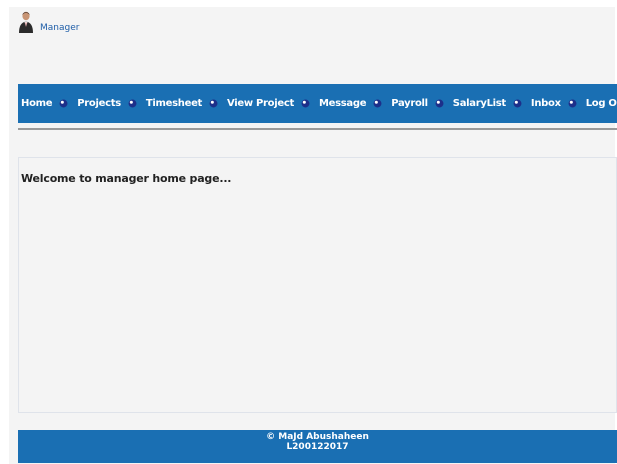 The image size is (617, 464). I want to click on nav-item-log-out: Log Out, so click(601, 103).